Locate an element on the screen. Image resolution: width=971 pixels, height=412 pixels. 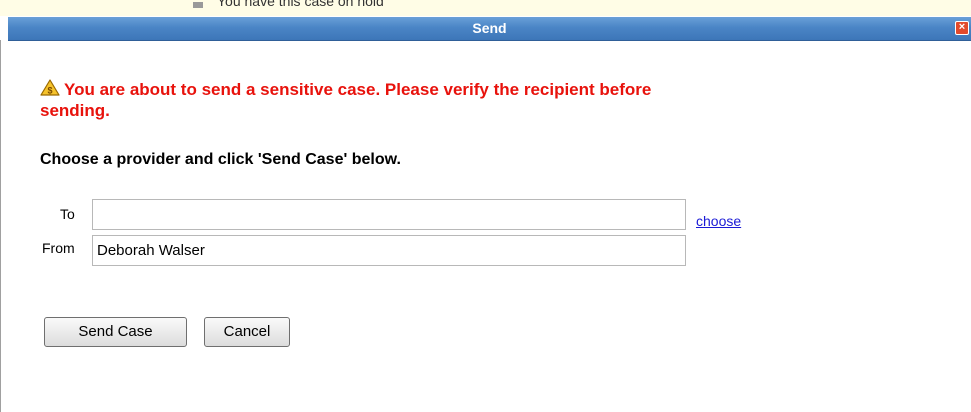
send-case-button: Send Case is located at coordinates (115, 332).